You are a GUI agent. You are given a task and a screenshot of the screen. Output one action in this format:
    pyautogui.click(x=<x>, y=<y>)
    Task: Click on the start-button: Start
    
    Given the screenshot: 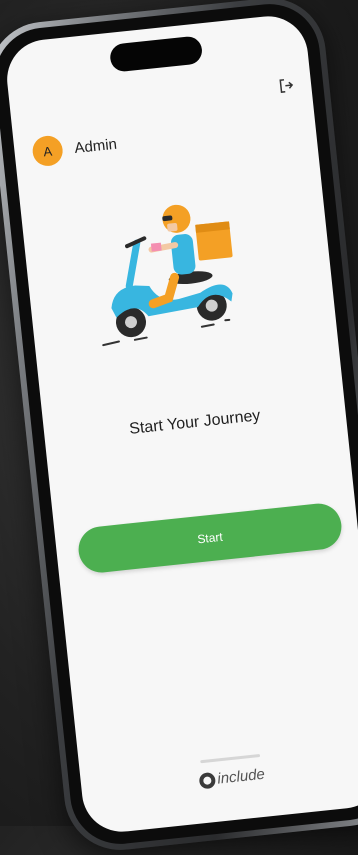 What is the action you would take?
    pyautogui.click(x=209, y=537)
    